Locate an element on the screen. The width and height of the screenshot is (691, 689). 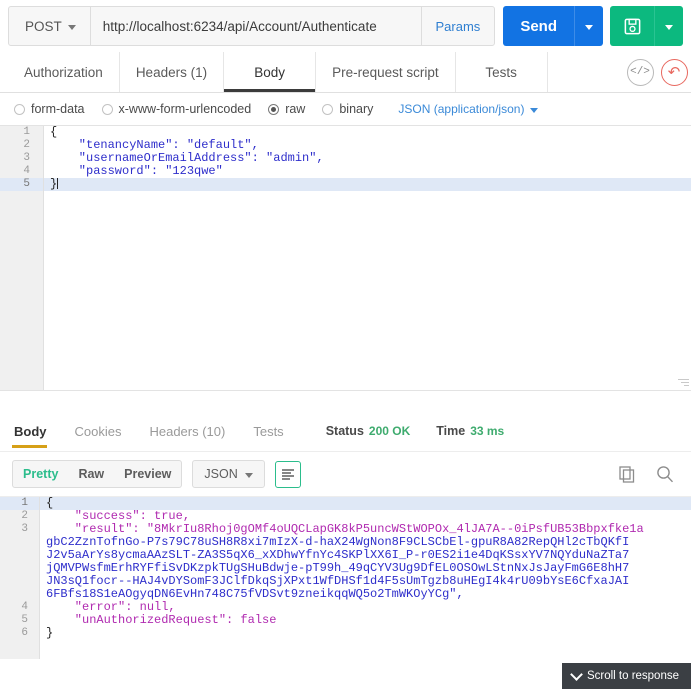
status-value: 200 OK is located at coordinates (389, 431).